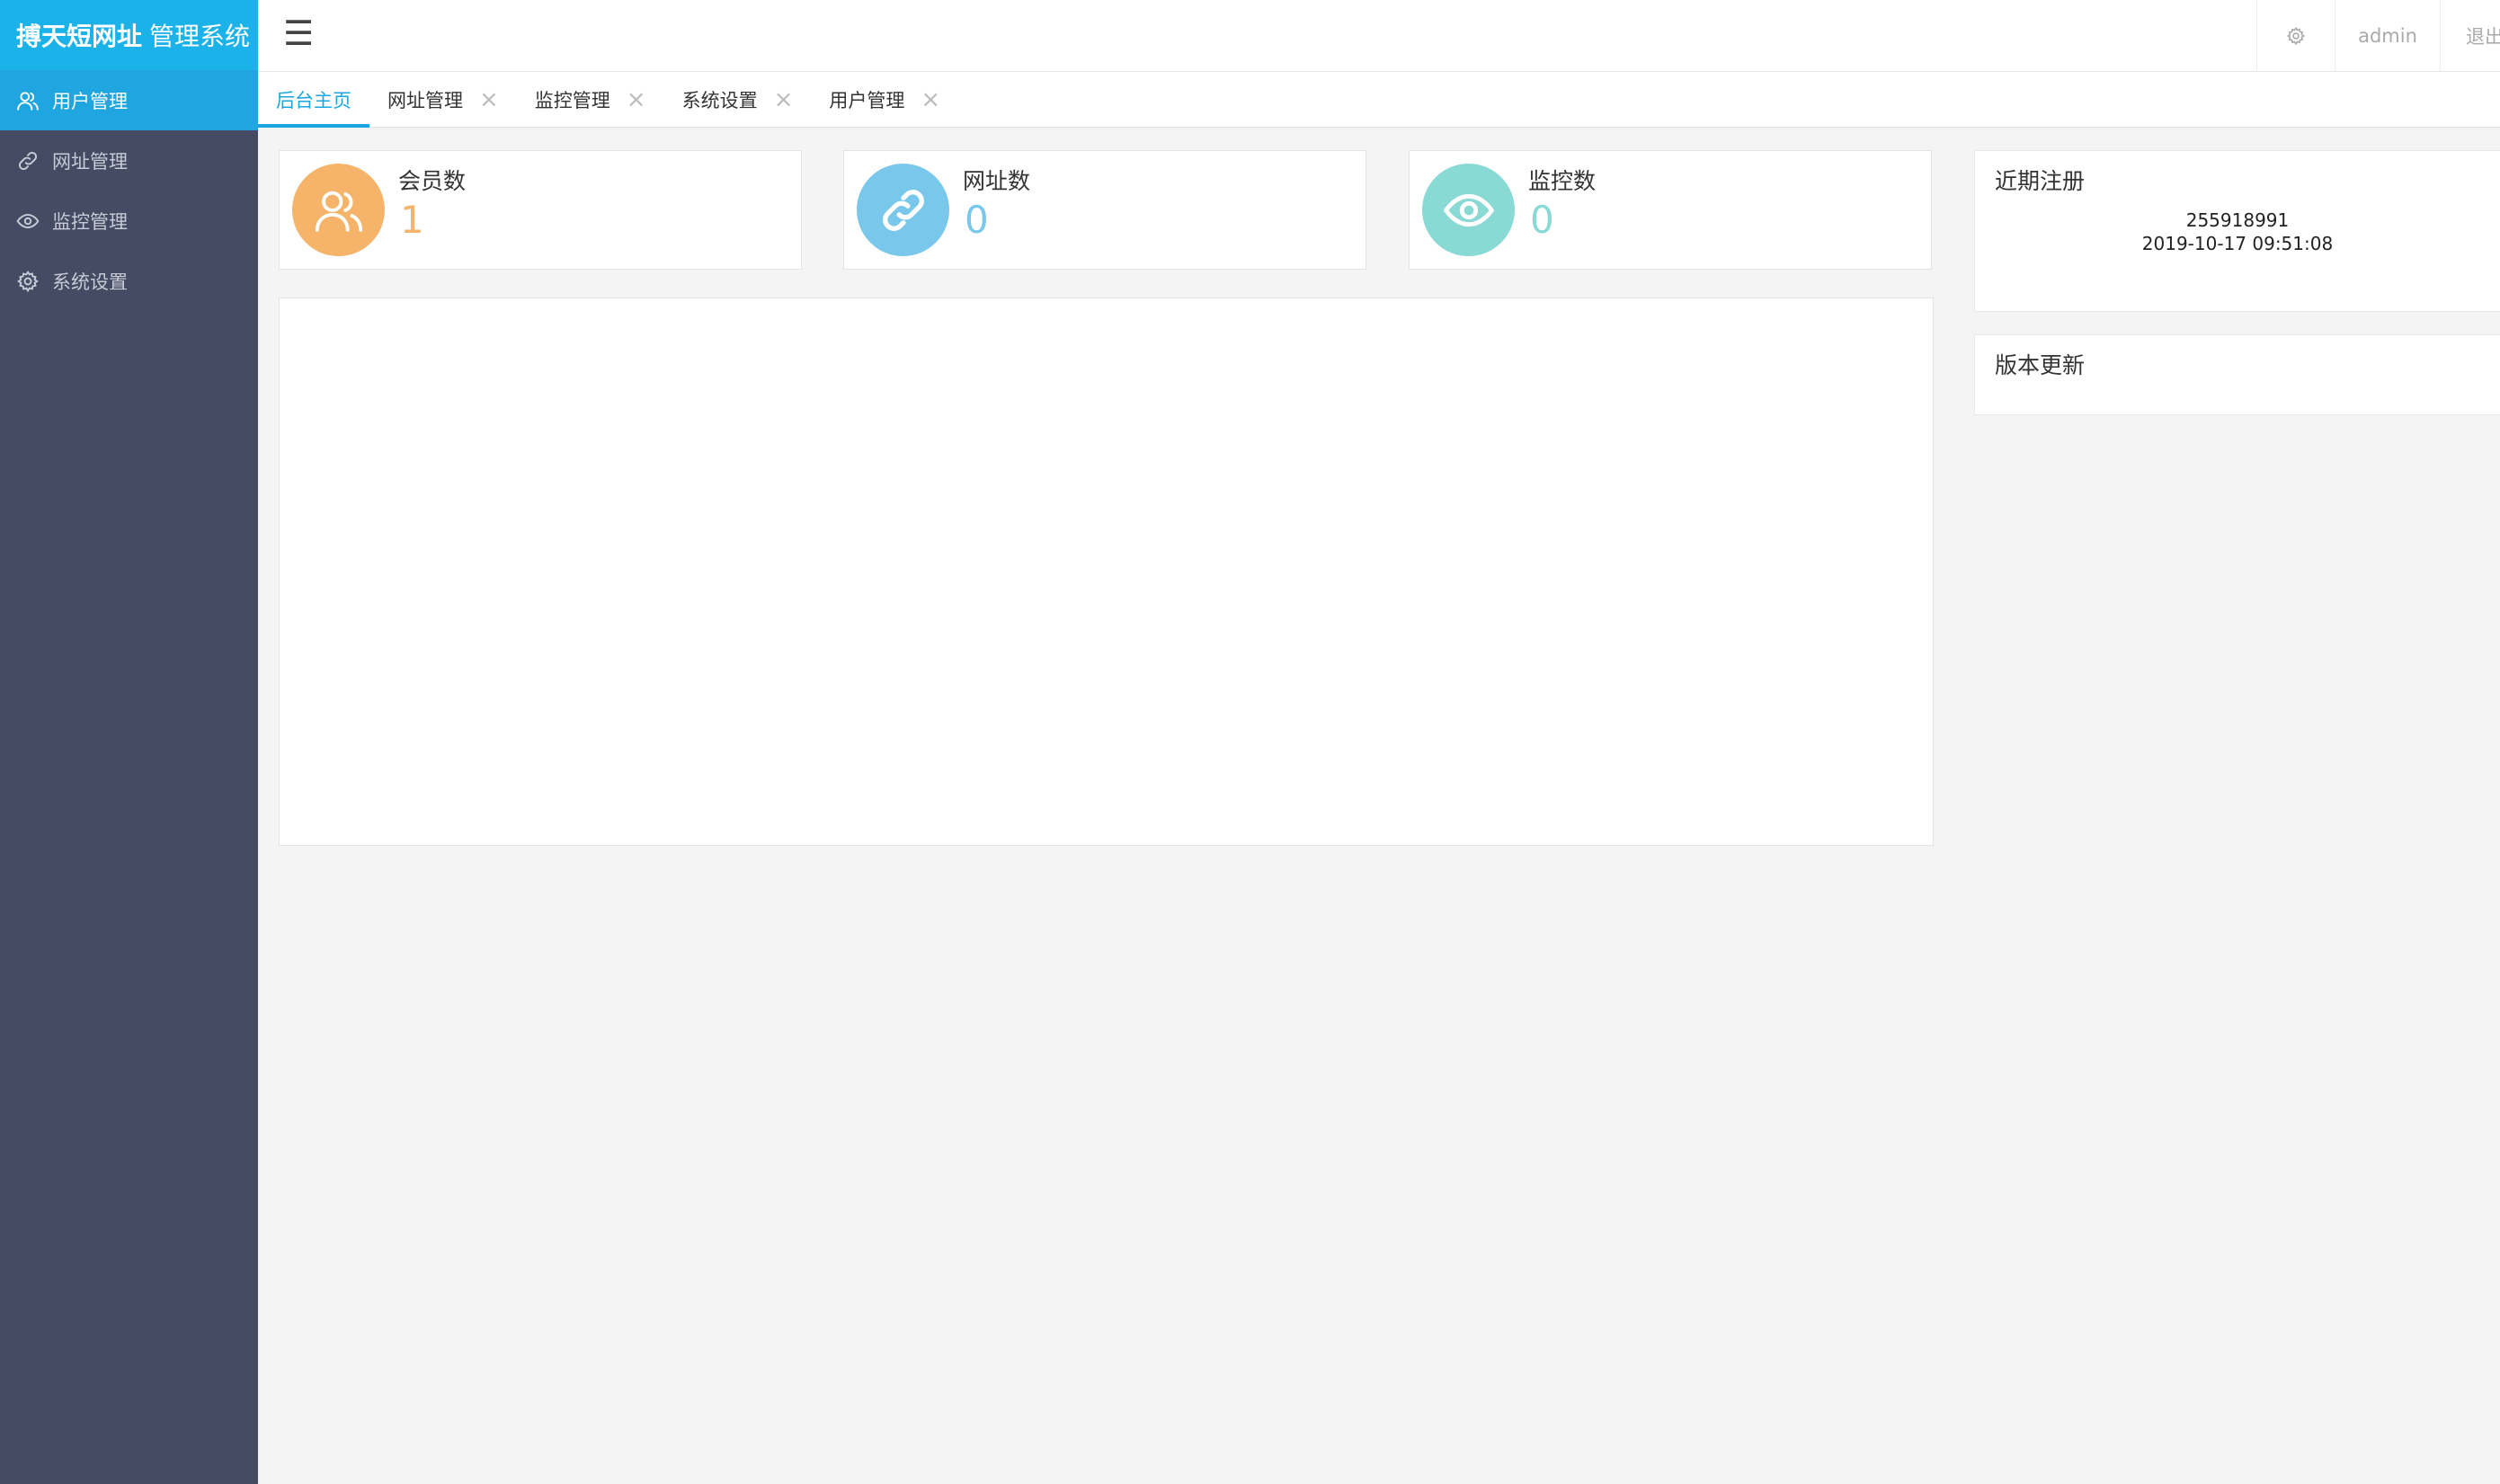  What do you see at coordinates (572, 100) in the screenshot?
I see `tab-label: 监控管理` at bounding box center [572, 100].